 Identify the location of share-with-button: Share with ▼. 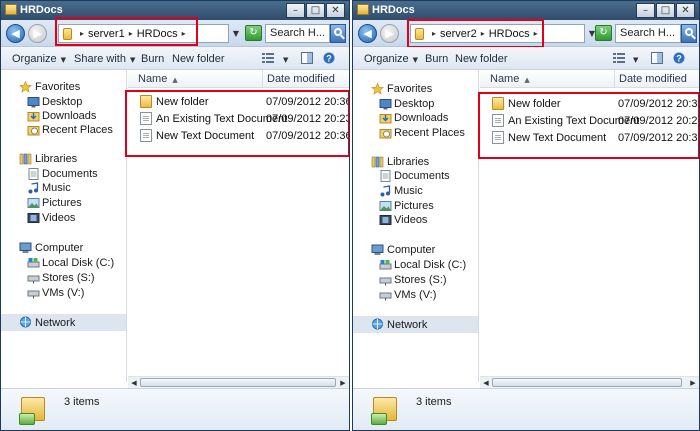
(104, 59).